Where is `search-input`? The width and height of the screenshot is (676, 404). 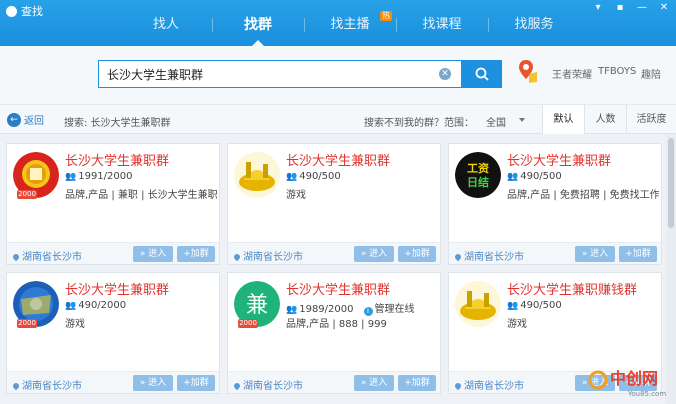 search-input is located at coordinates (267, 74).